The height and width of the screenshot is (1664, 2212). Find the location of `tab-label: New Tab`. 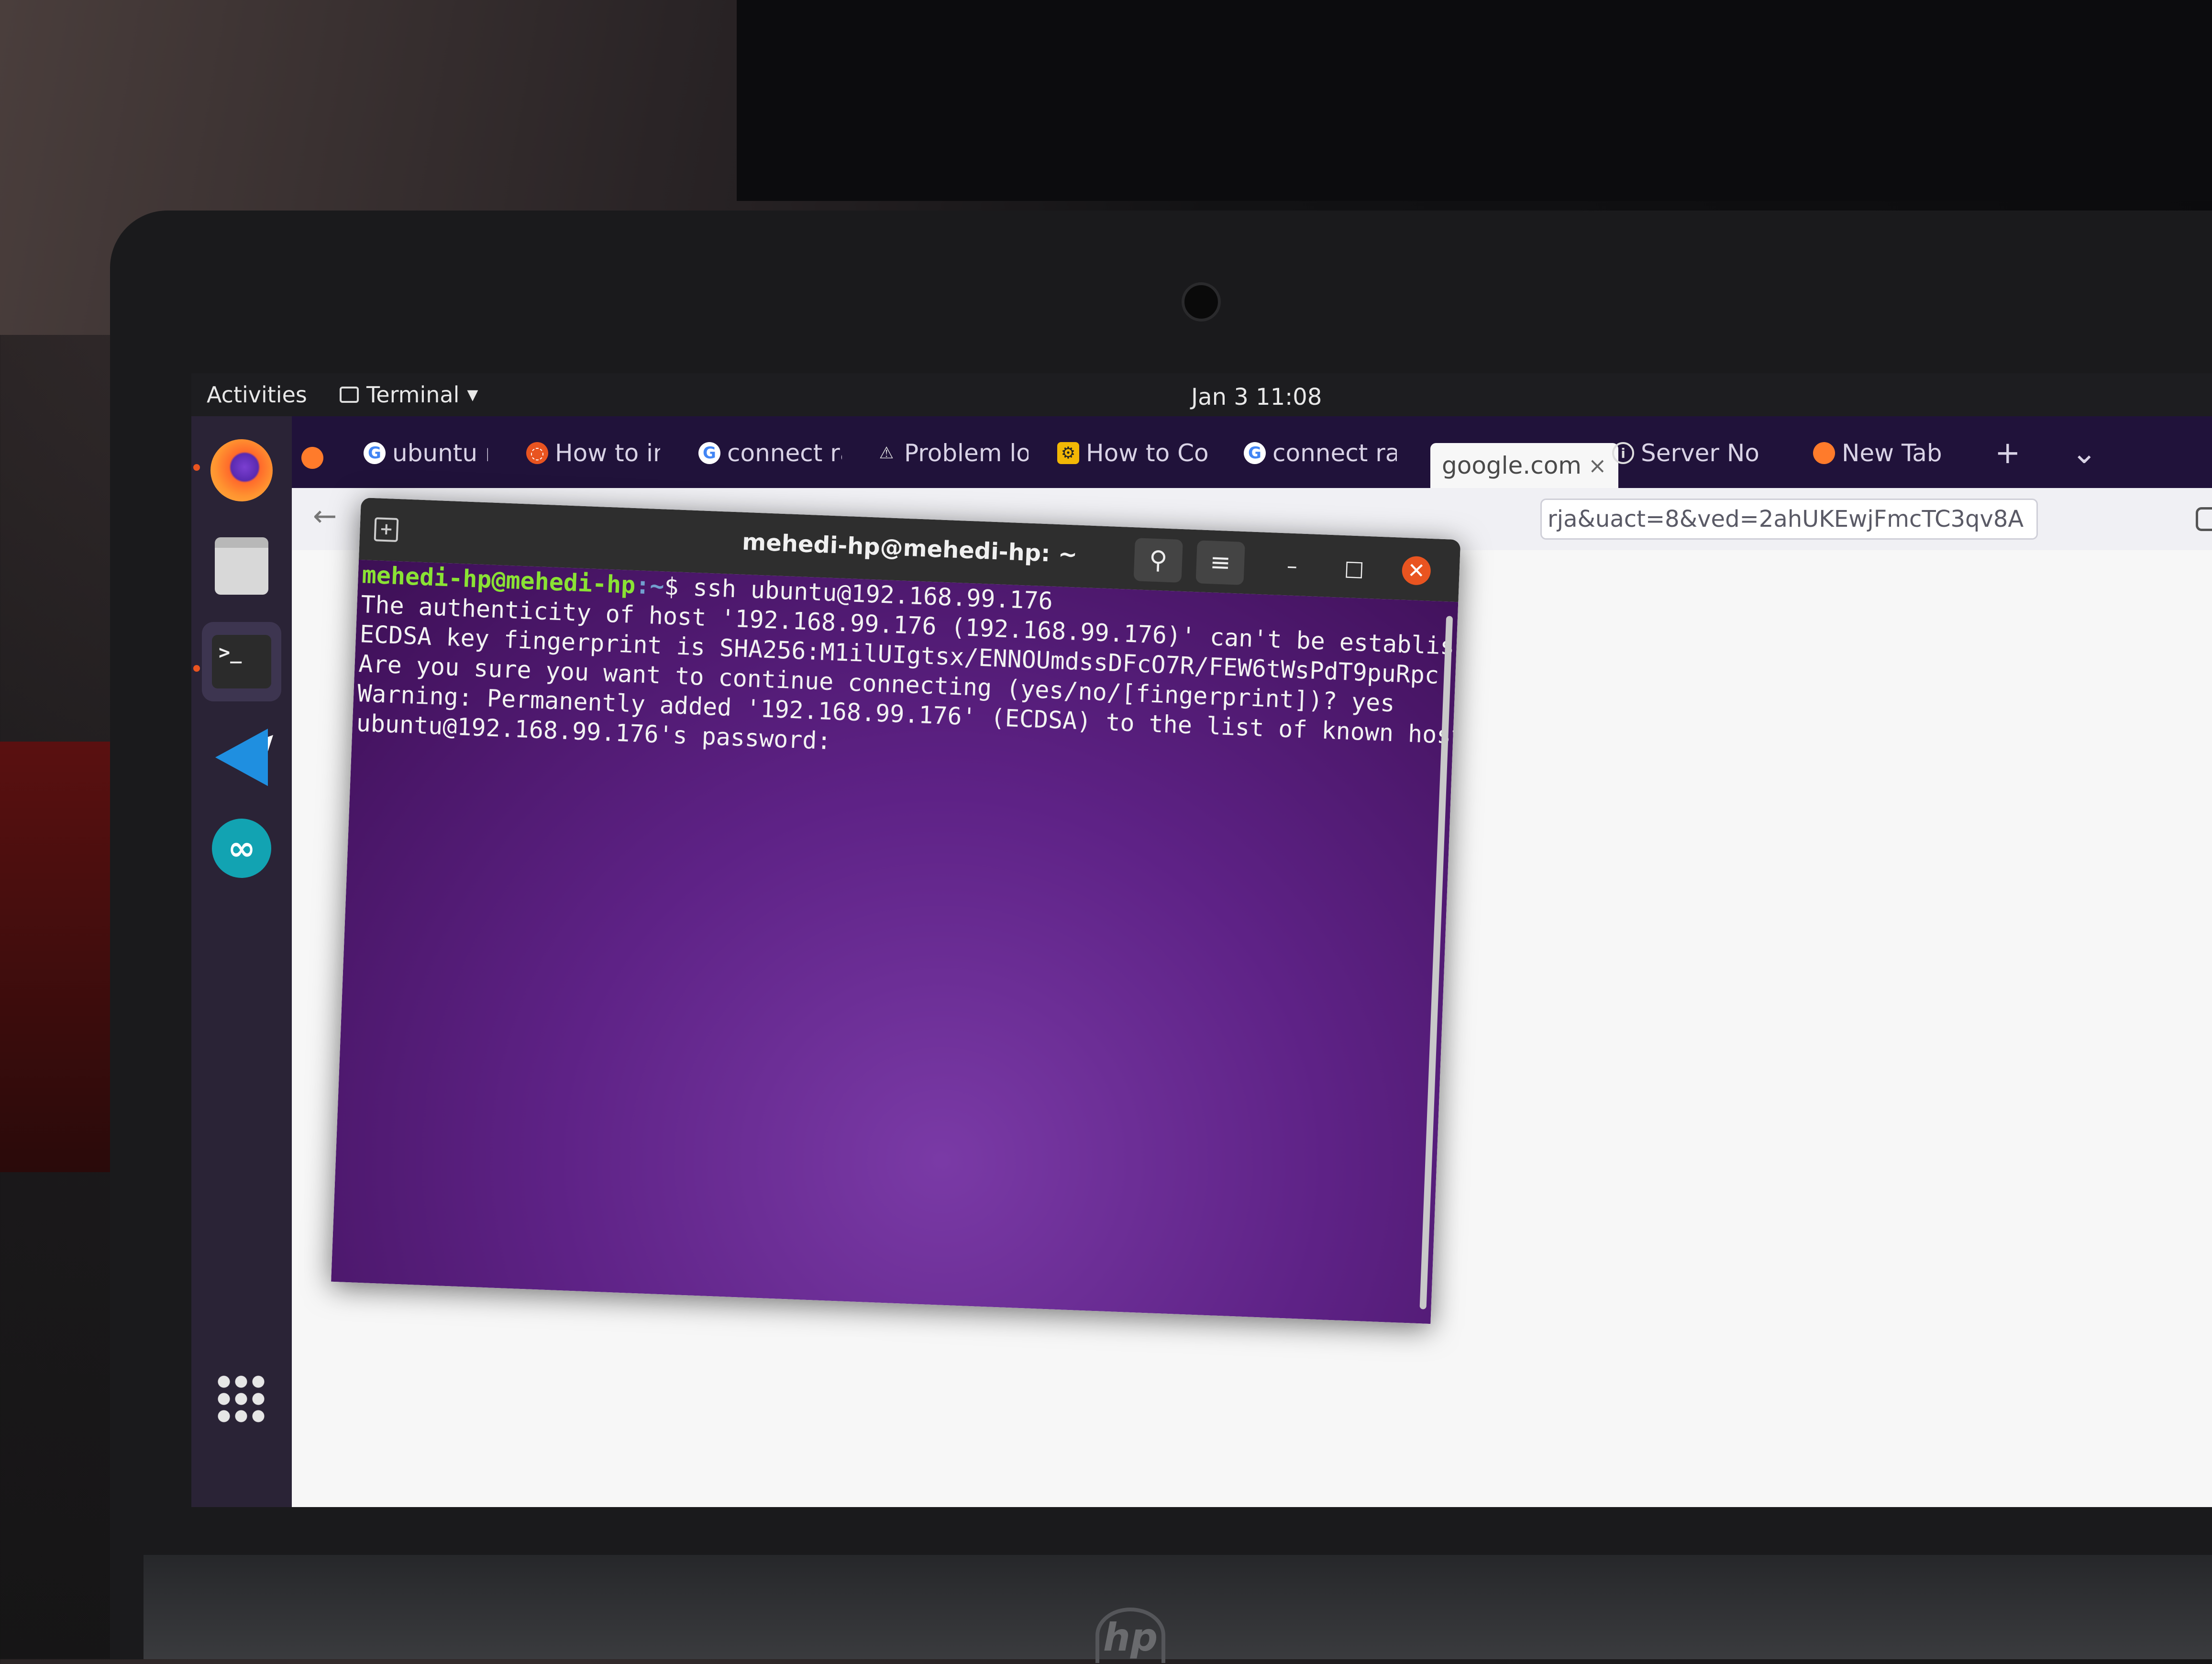

tab-label: New Tab is located at coordinates (1892, 453).